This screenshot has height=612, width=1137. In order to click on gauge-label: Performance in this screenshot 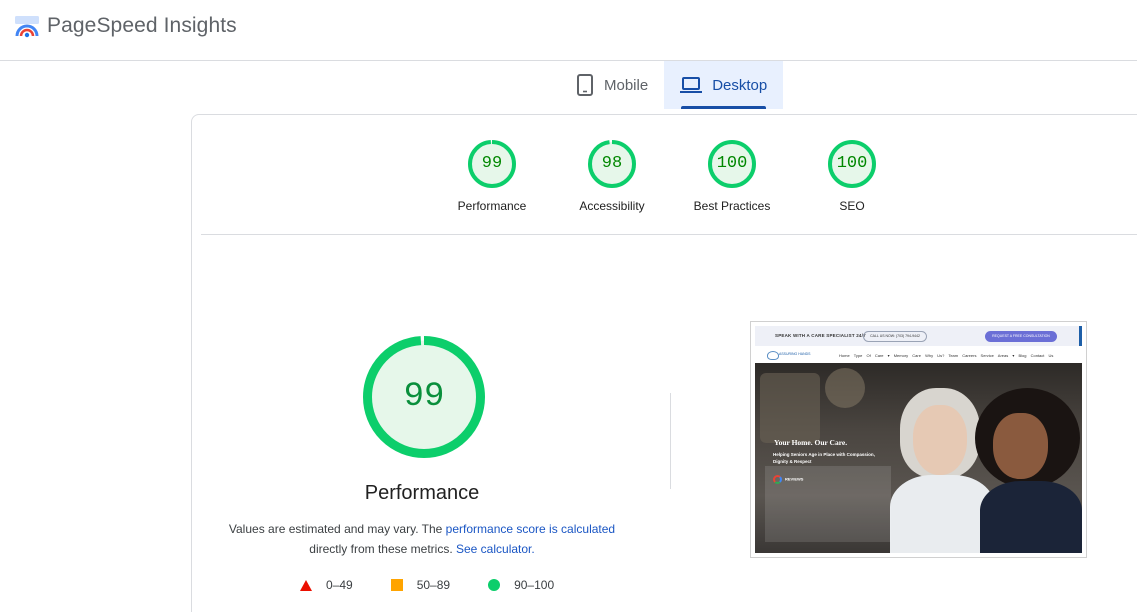, I will do `click(492, 206)`.